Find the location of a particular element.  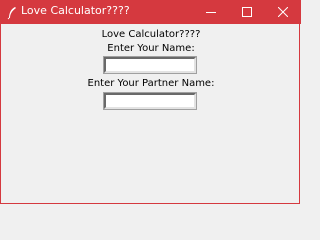

minimize-icon is located at coordinates (211, 12).